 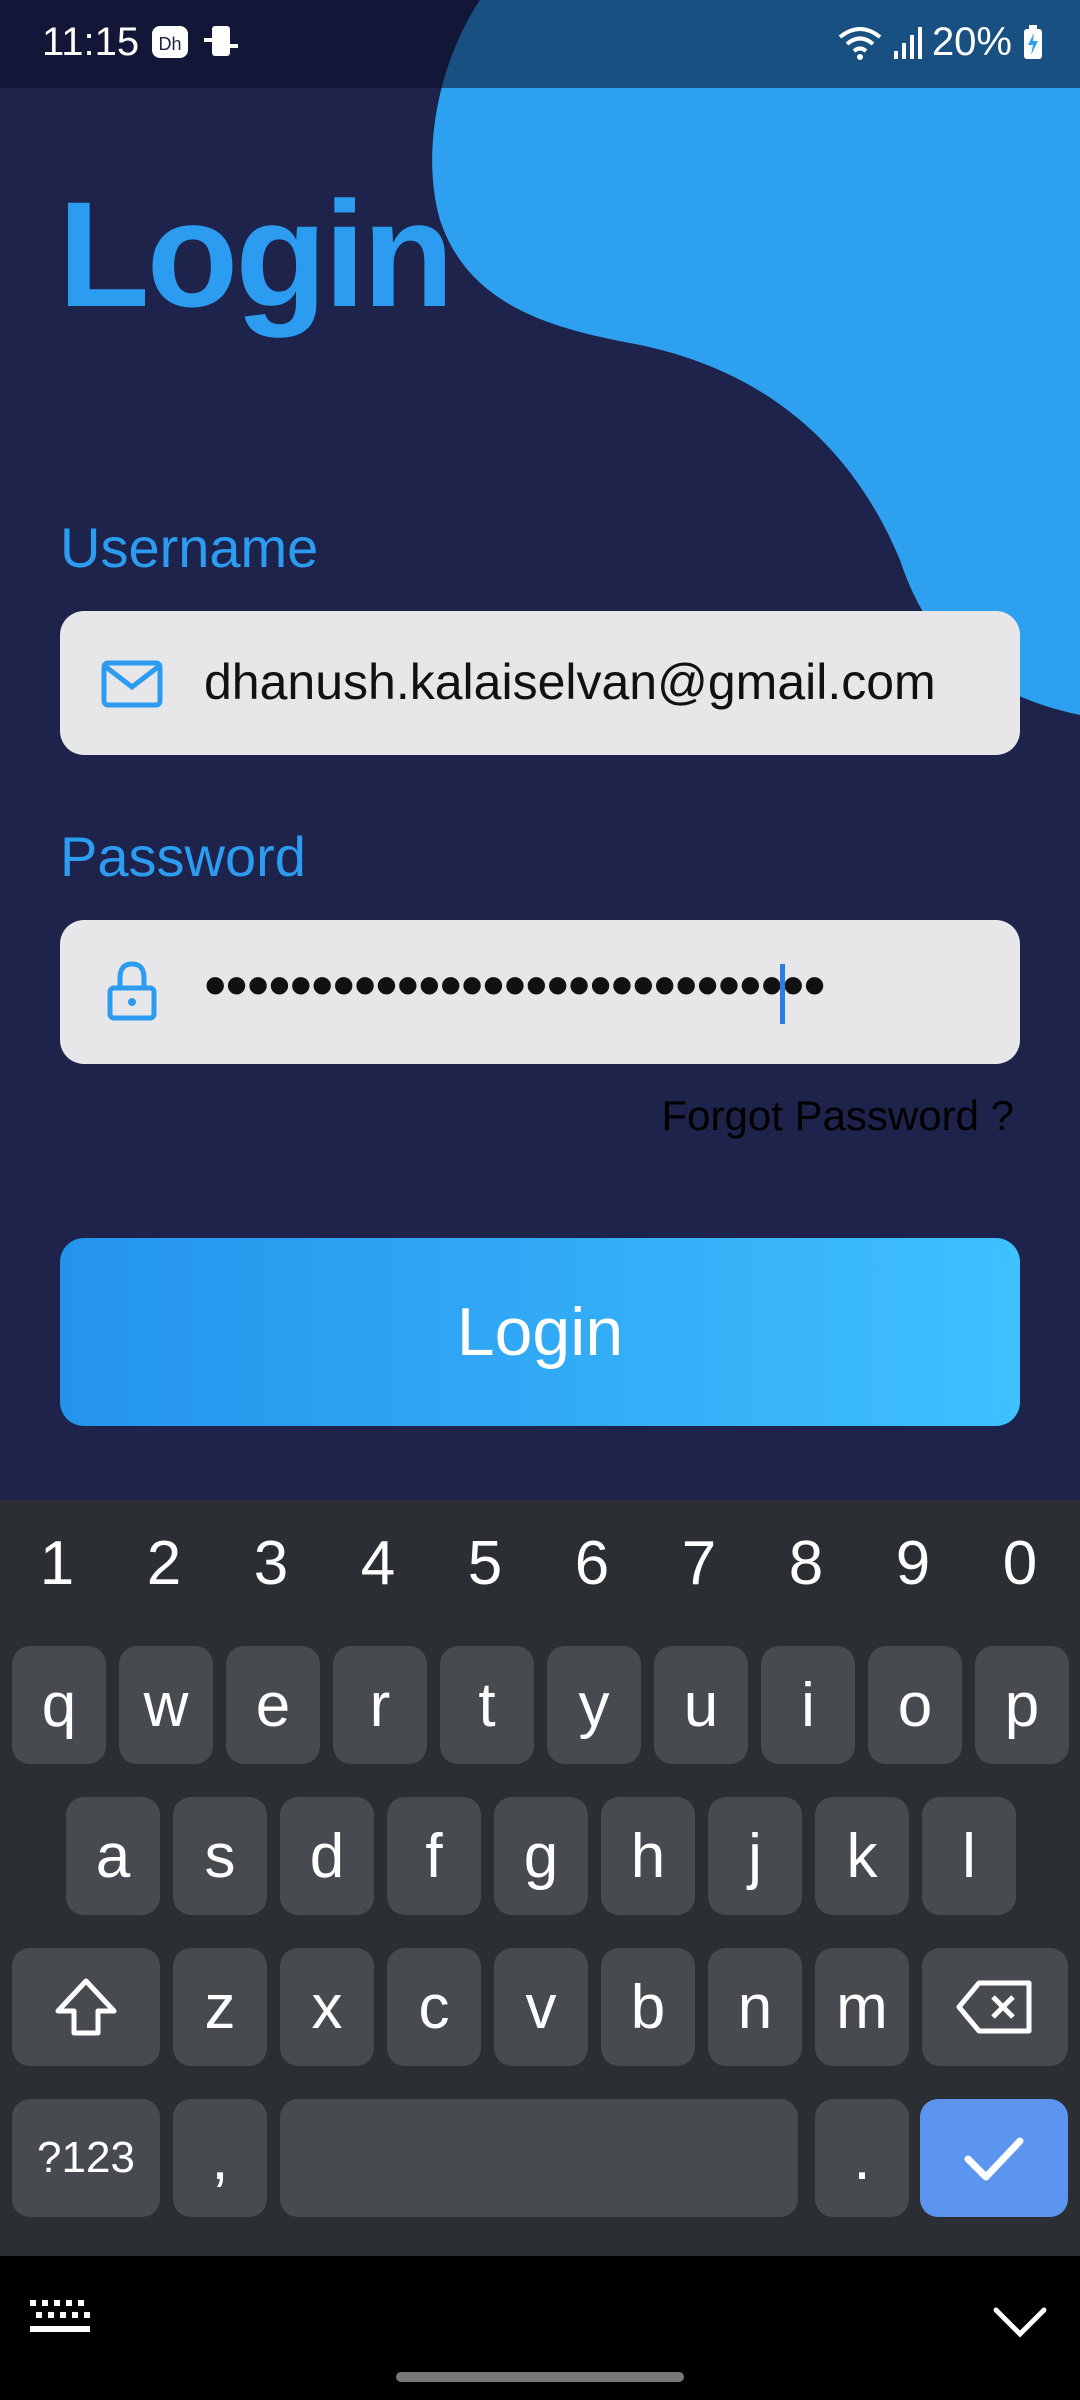 What do you see at coordinates (271, 1563) in the screenshot?
I see `key-3: 3` at bounding box center [271, 1563].